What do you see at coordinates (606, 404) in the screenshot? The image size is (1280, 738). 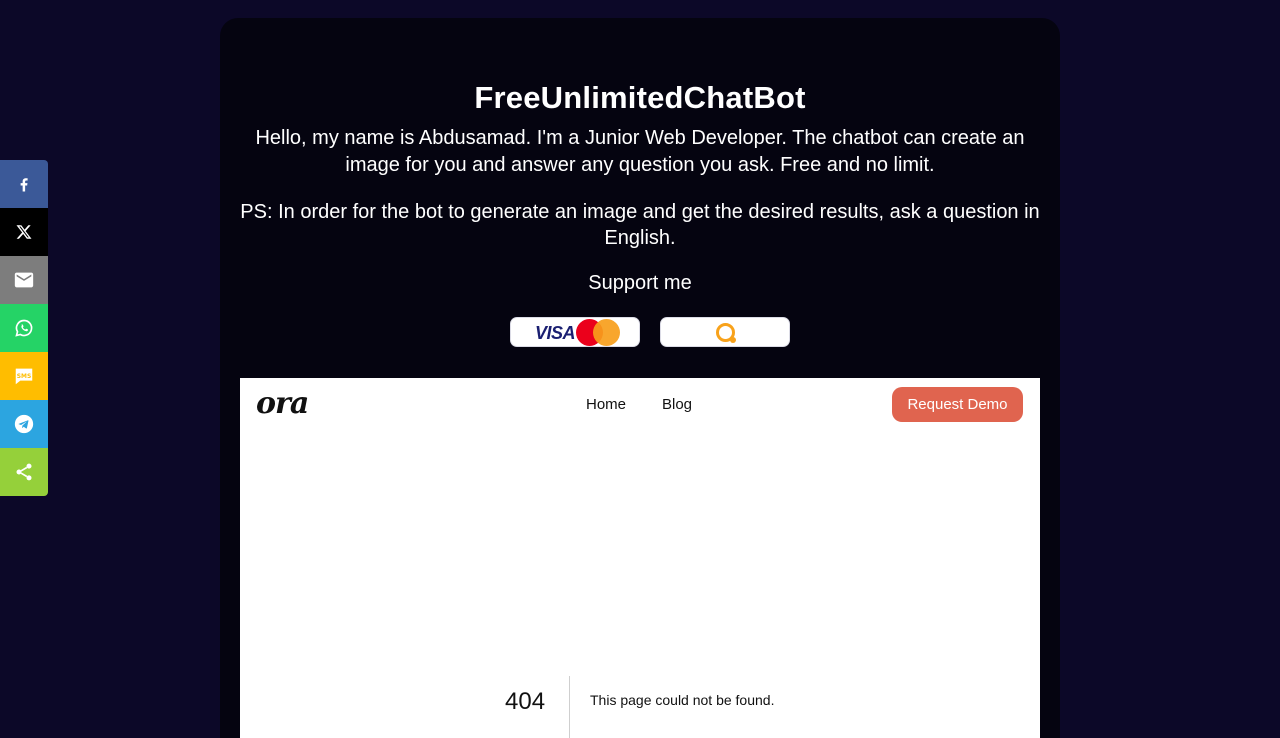 I see `nav-home-link: Home` at bounding box center [606, 404].